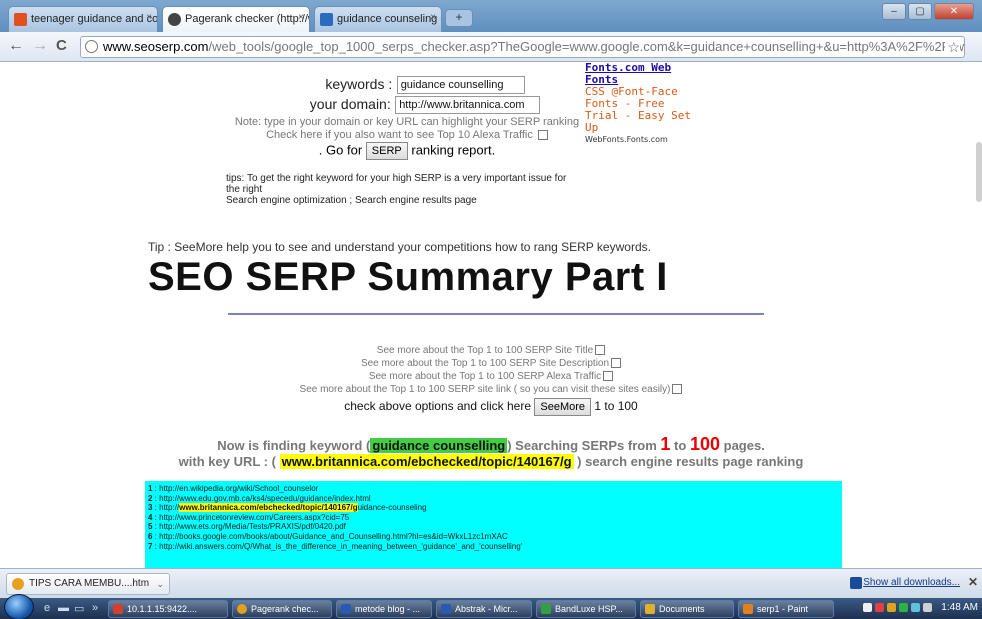  What do you see at coordinates (95, 608) in the screenshot?
I see `quicklaunch-overflow: »` at bounding box center [95, 608].